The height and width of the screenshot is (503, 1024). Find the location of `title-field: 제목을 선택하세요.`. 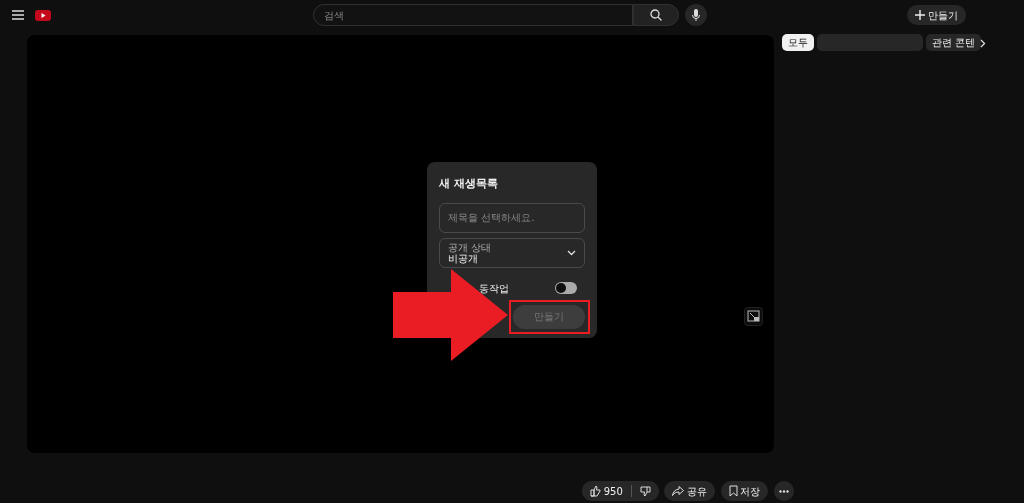

title-field: 제목을 선택하세요. is located at coordinates (512, 217).